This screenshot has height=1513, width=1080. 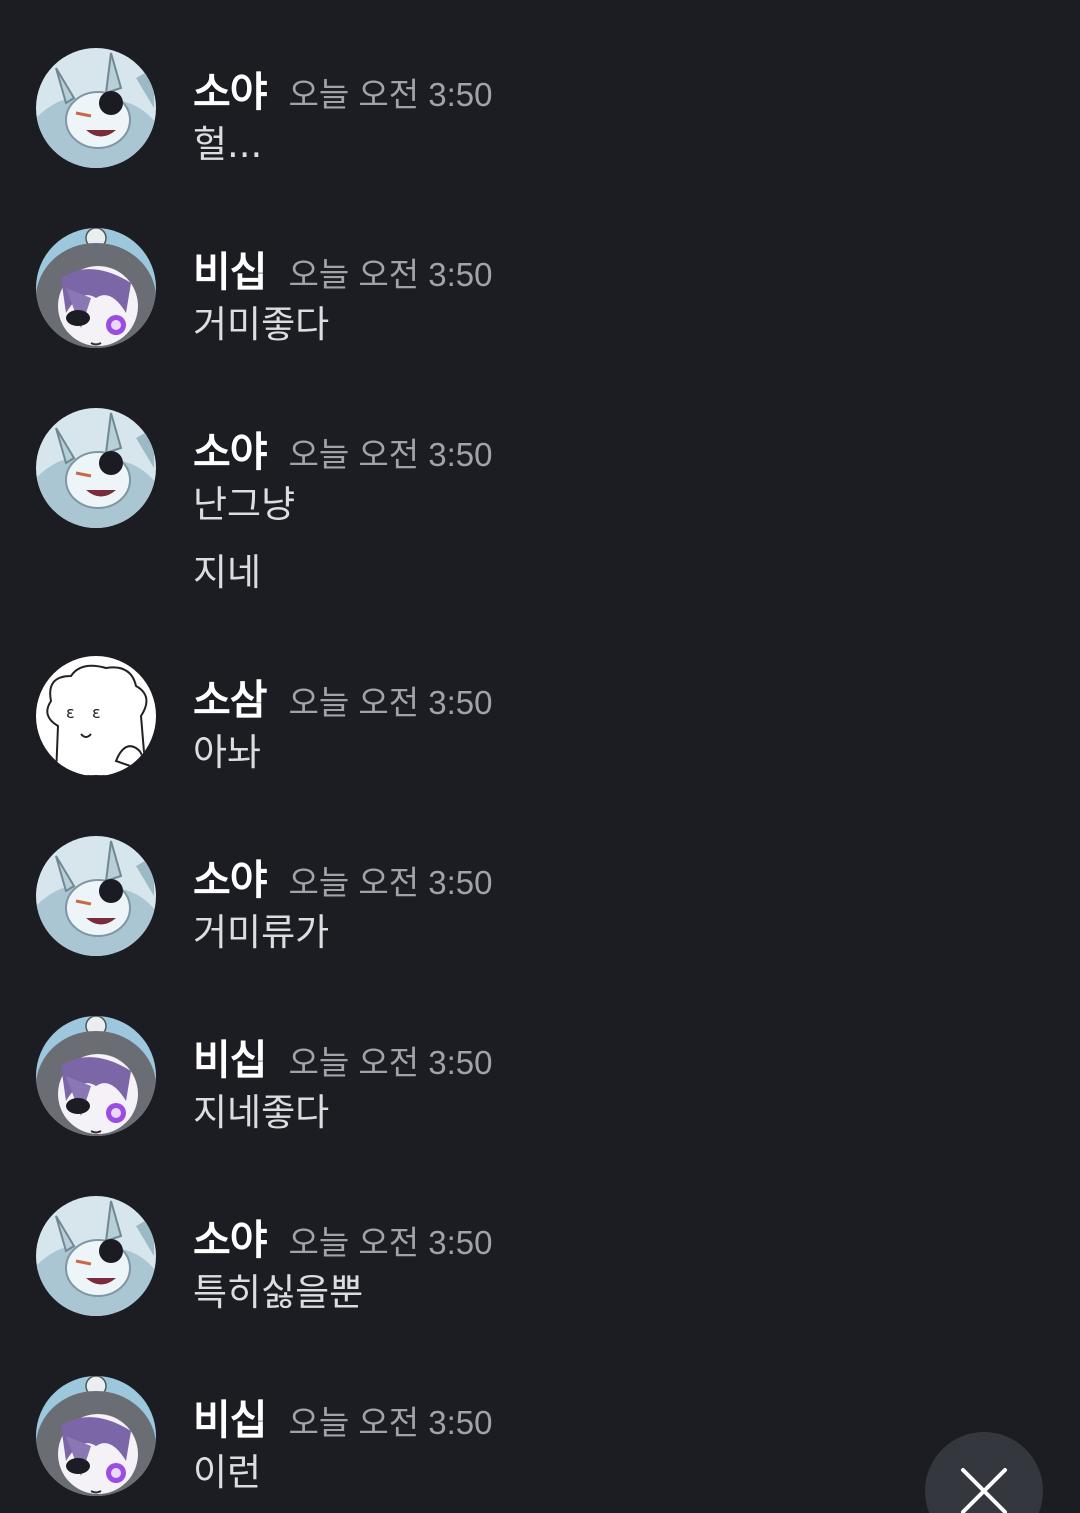 I want to click on message-text: 아놔, so click(x=227, y=749).